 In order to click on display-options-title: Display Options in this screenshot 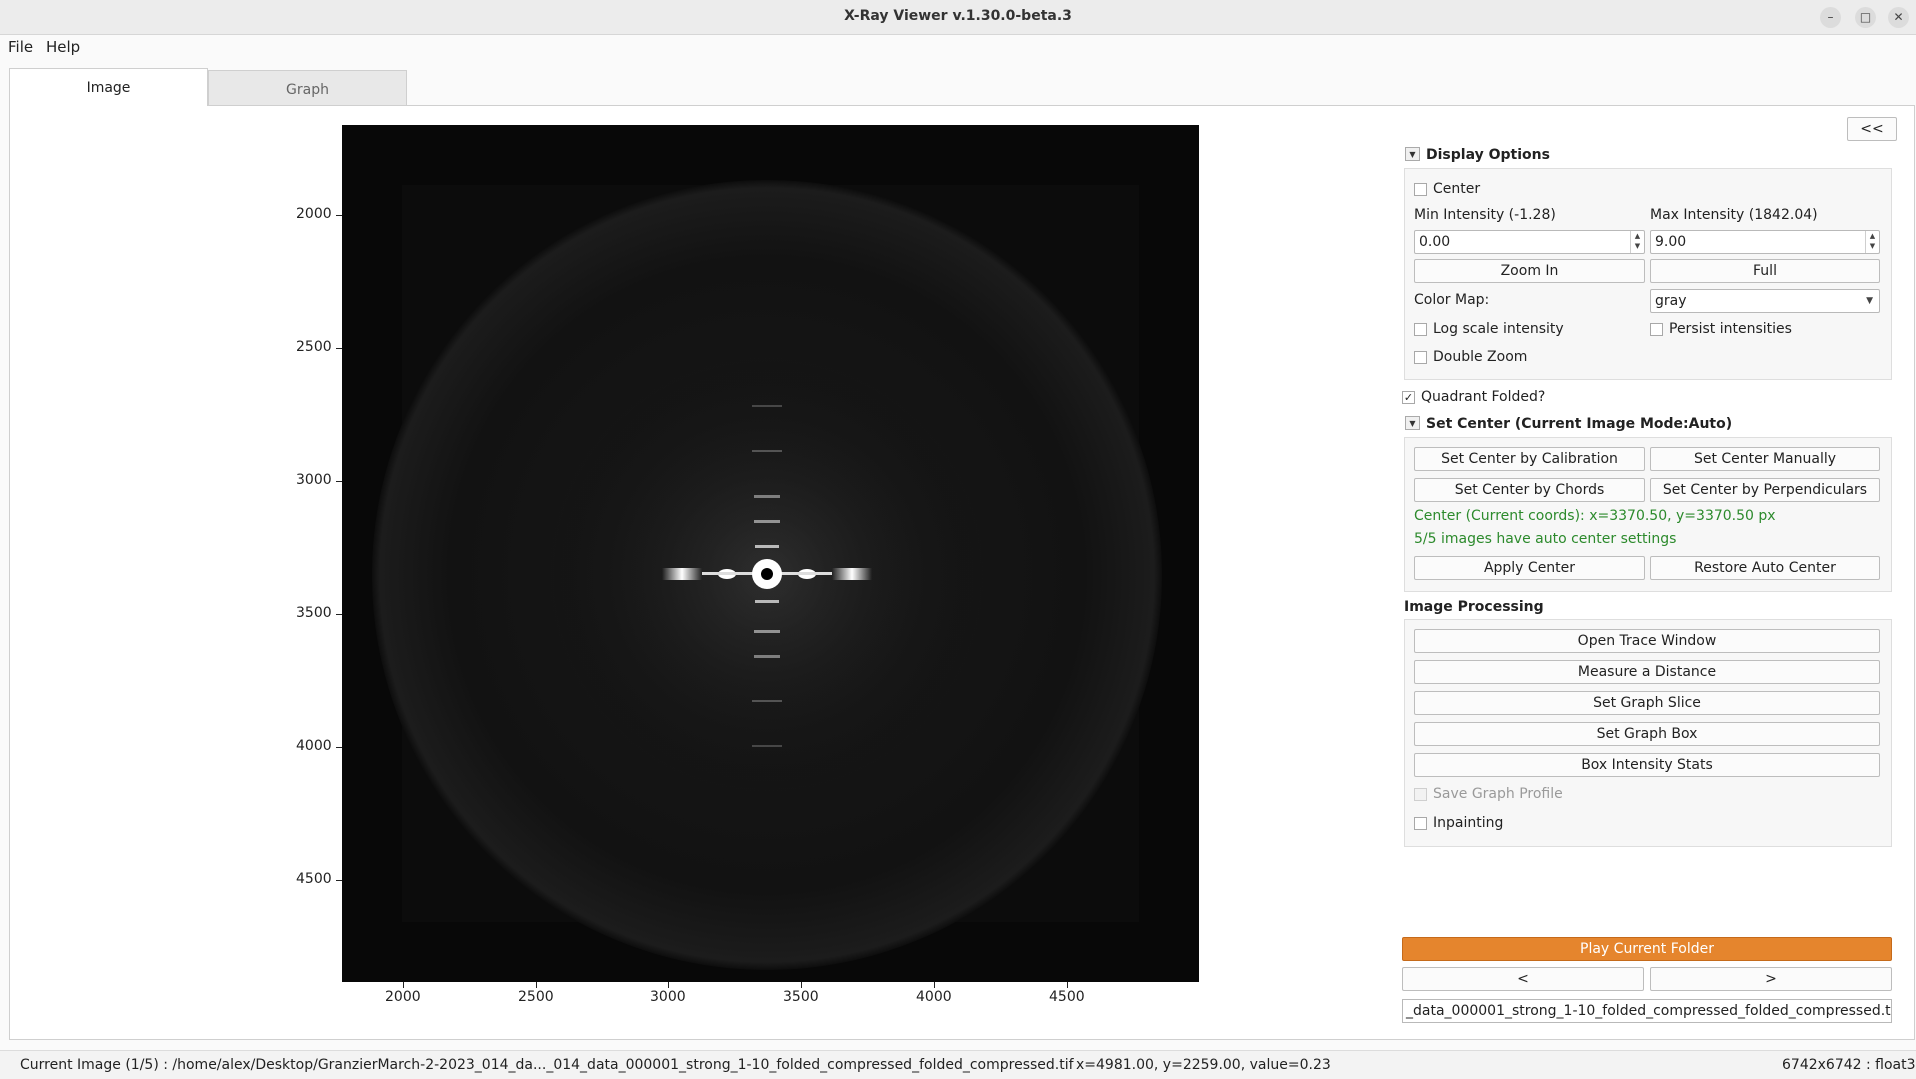, I will do `click(1488, 155)`.